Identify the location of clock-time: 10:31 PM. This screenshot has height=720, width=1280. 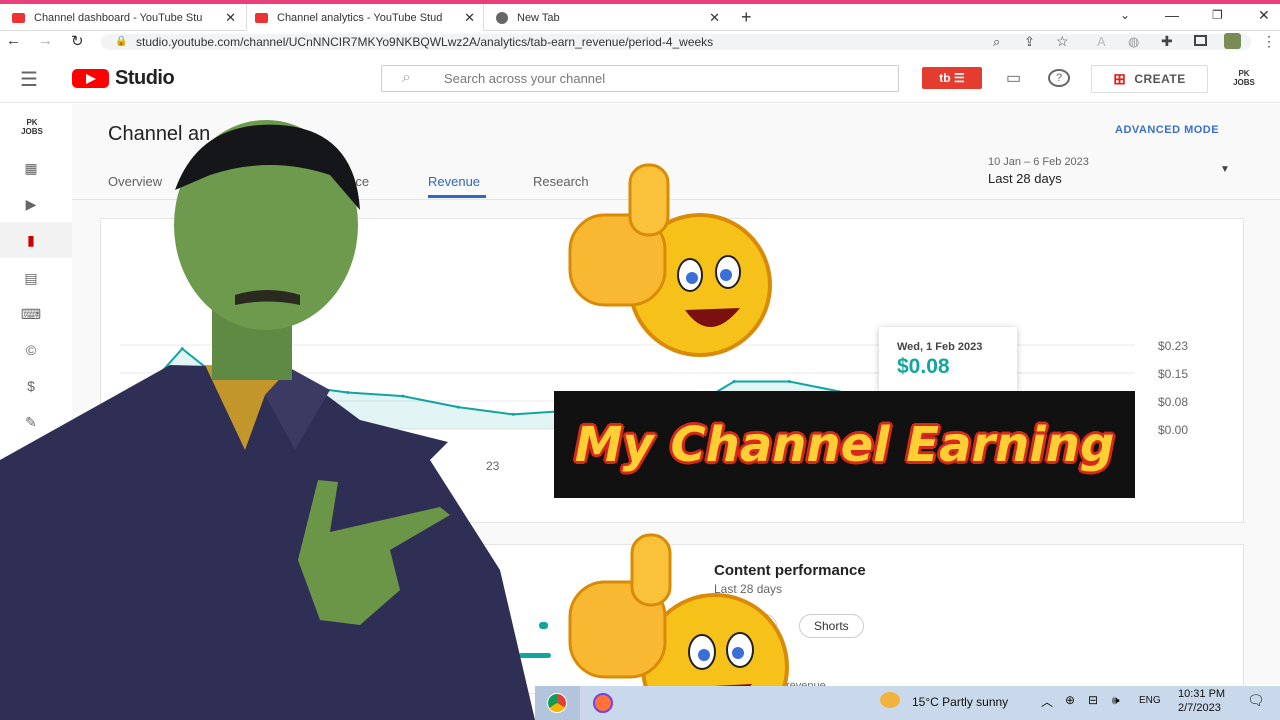
(1201, 694).